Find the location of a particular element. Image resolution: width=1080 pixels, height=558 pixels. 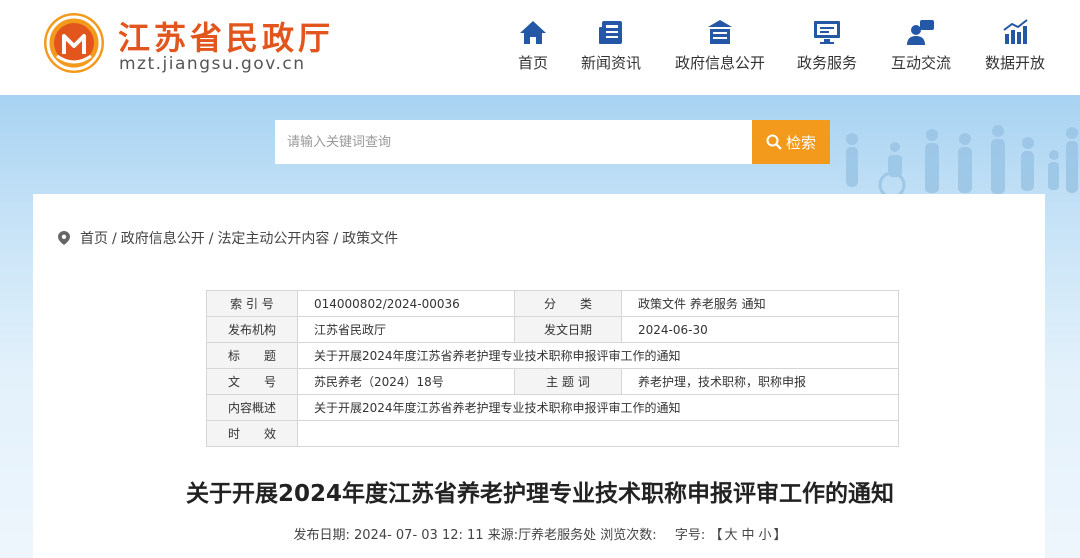

index-label: 索 引 号 is located at coordinates (252, 303).